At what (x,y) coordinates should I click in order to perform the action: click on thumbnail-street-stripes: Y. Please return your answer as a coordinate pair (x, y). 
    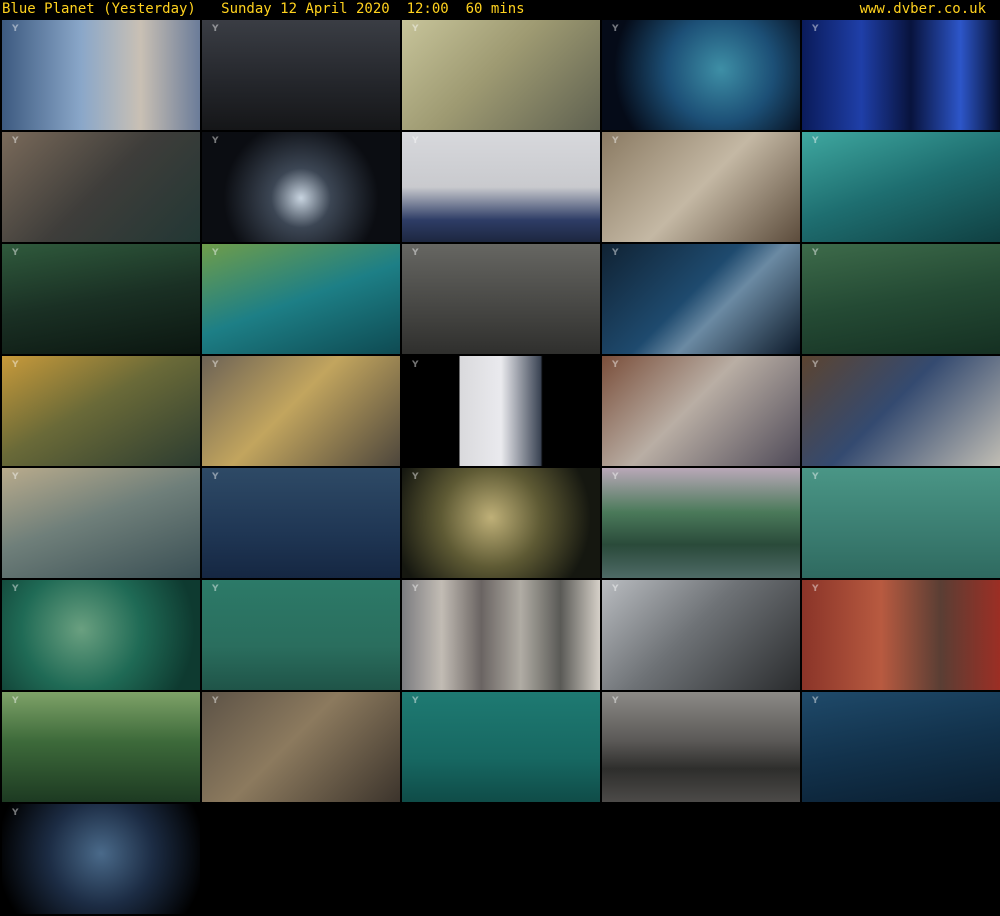
    Looking at the image, I should click on (501, 635).